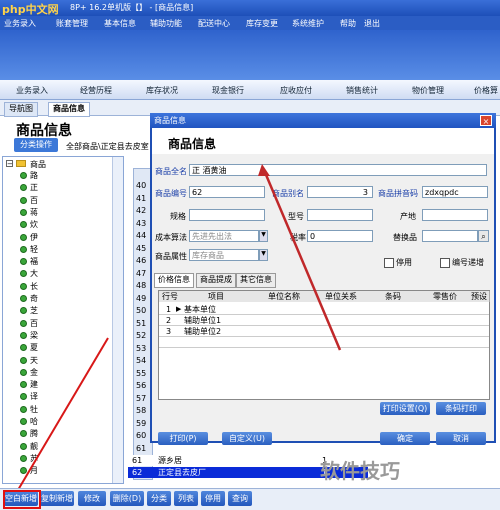  Describe the element at coordinates (224, 255) in the screenshot. I see `attribute-select: 库存商品` at that location.